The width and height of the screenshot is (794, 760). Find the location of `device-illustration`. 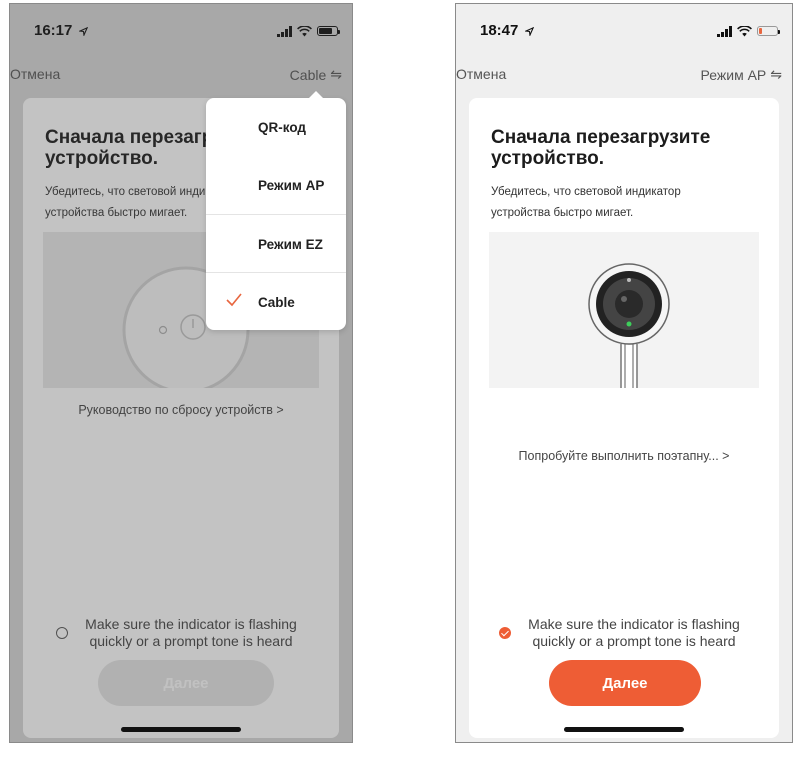

device-illustration is located at coordinates (624, 310).